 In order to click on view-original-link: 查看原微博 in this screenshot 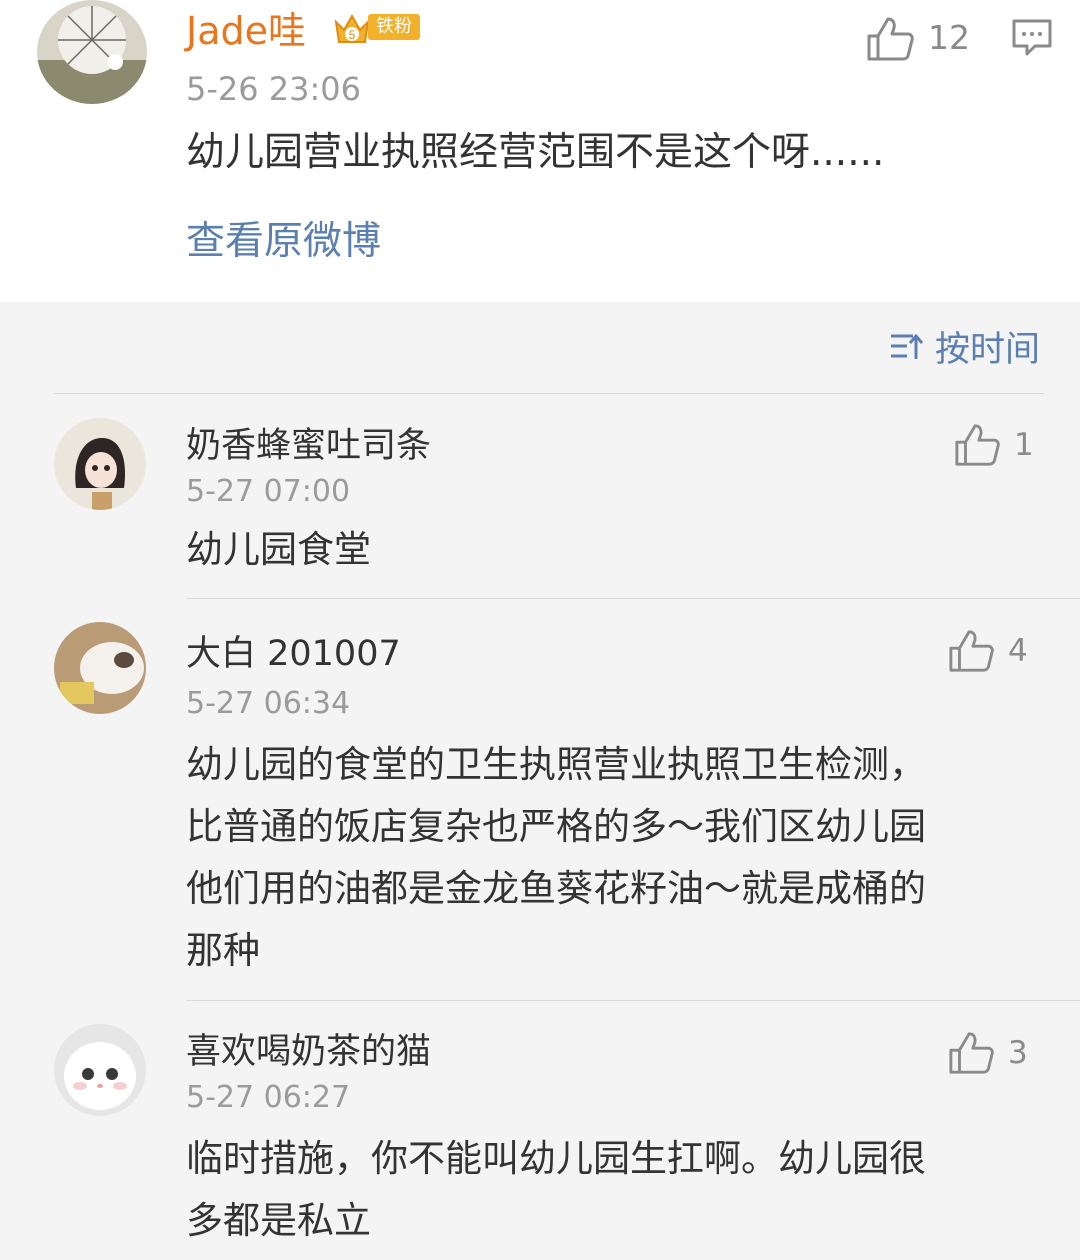, I will do `click(283, 242)`.